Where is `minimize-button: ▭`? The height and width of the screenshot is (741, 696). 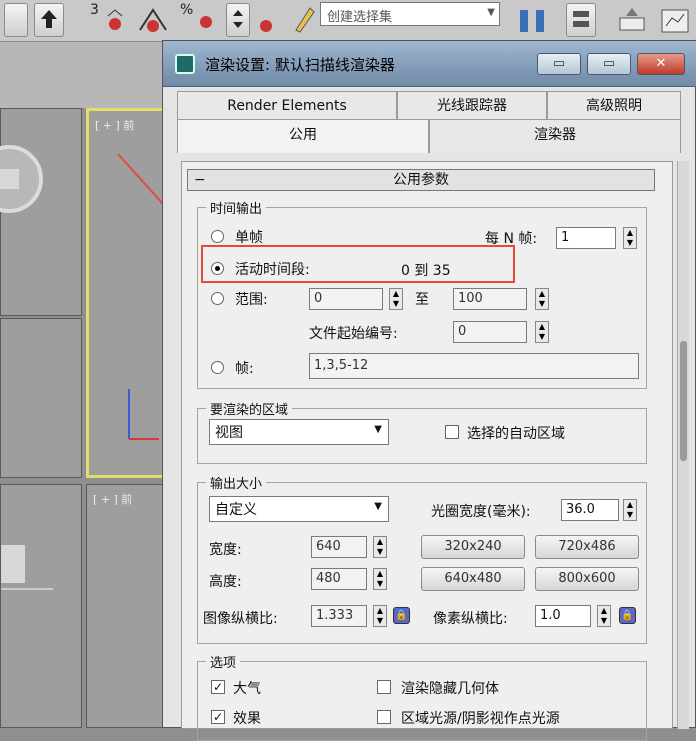 minimize-button: ▭ is located at coordinates (559, 64).